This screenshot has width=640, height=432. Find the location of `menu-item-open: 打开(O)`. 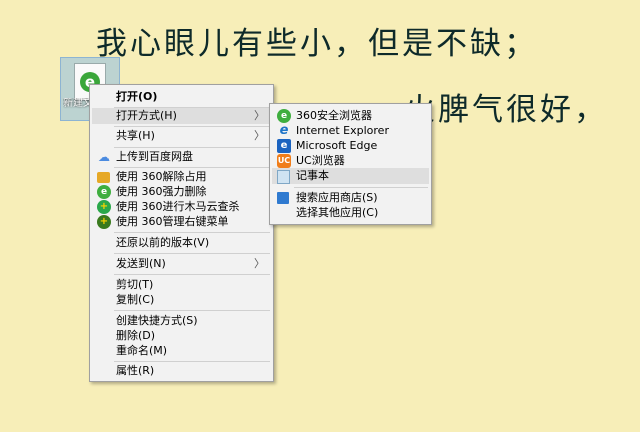

menu-item-open: 打开(O) is located at coordinates (181, 97).